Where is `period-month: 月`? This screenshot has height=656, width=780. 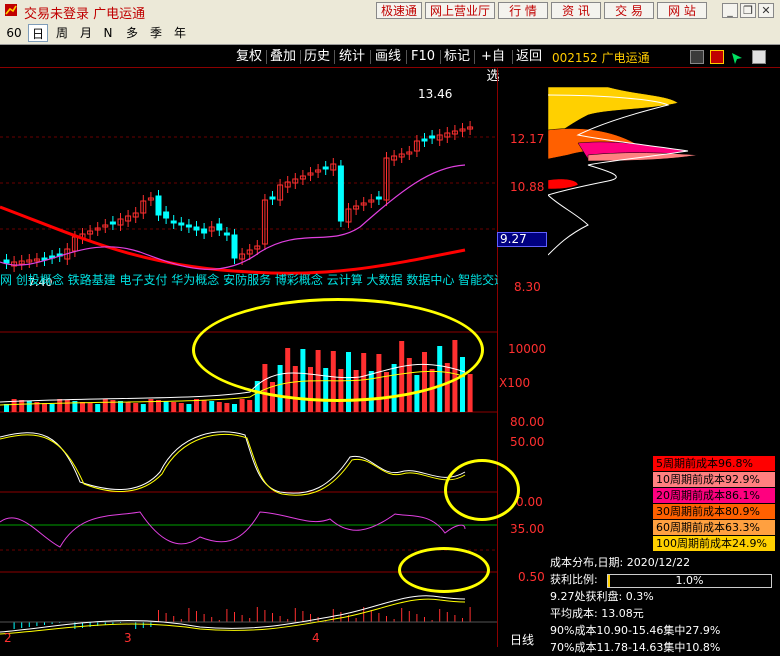
period-month: 月 is located at coordinates (86, 33).